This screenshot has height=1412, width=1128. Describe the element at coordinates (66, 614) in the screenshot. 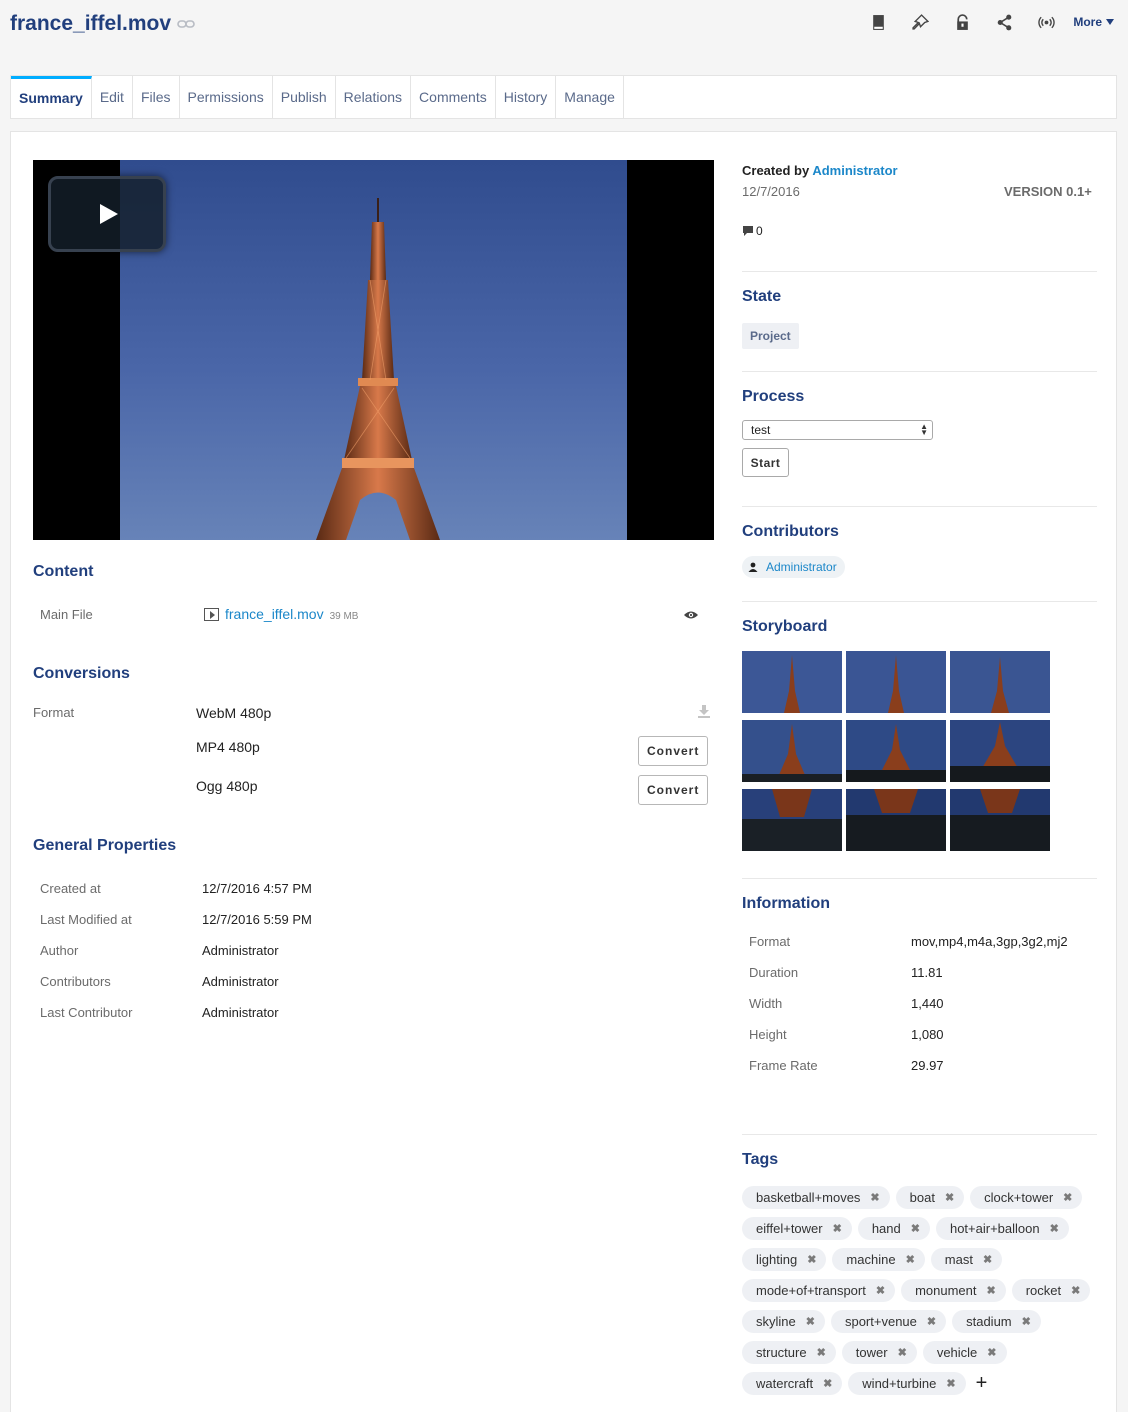

I see `main-file-label: Main File` at that location.